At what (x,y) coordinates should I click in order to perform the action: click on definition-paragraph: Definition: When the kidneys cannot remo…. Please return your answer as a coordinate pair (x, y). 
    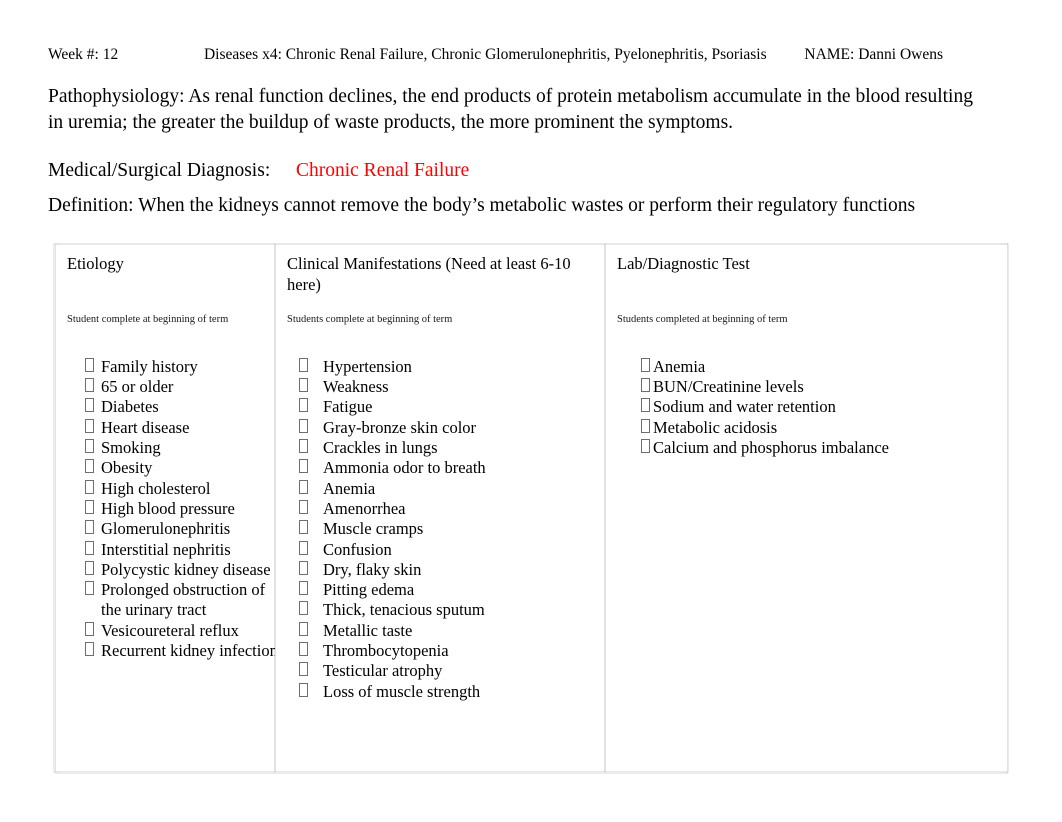
    Looking at the image, I should click on (482, 205).